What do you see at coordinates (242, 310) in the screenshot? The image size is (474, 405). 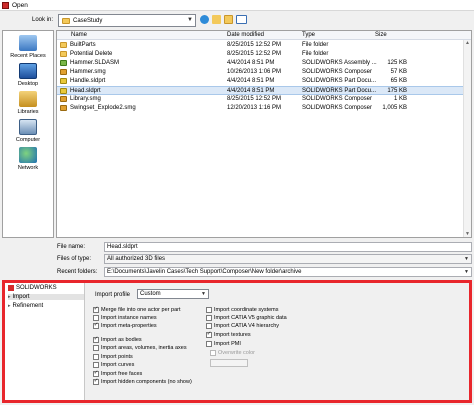 I see `import-coordinate-systems-checkbox: Import coordinate systems` at bounding box center [242, 310].